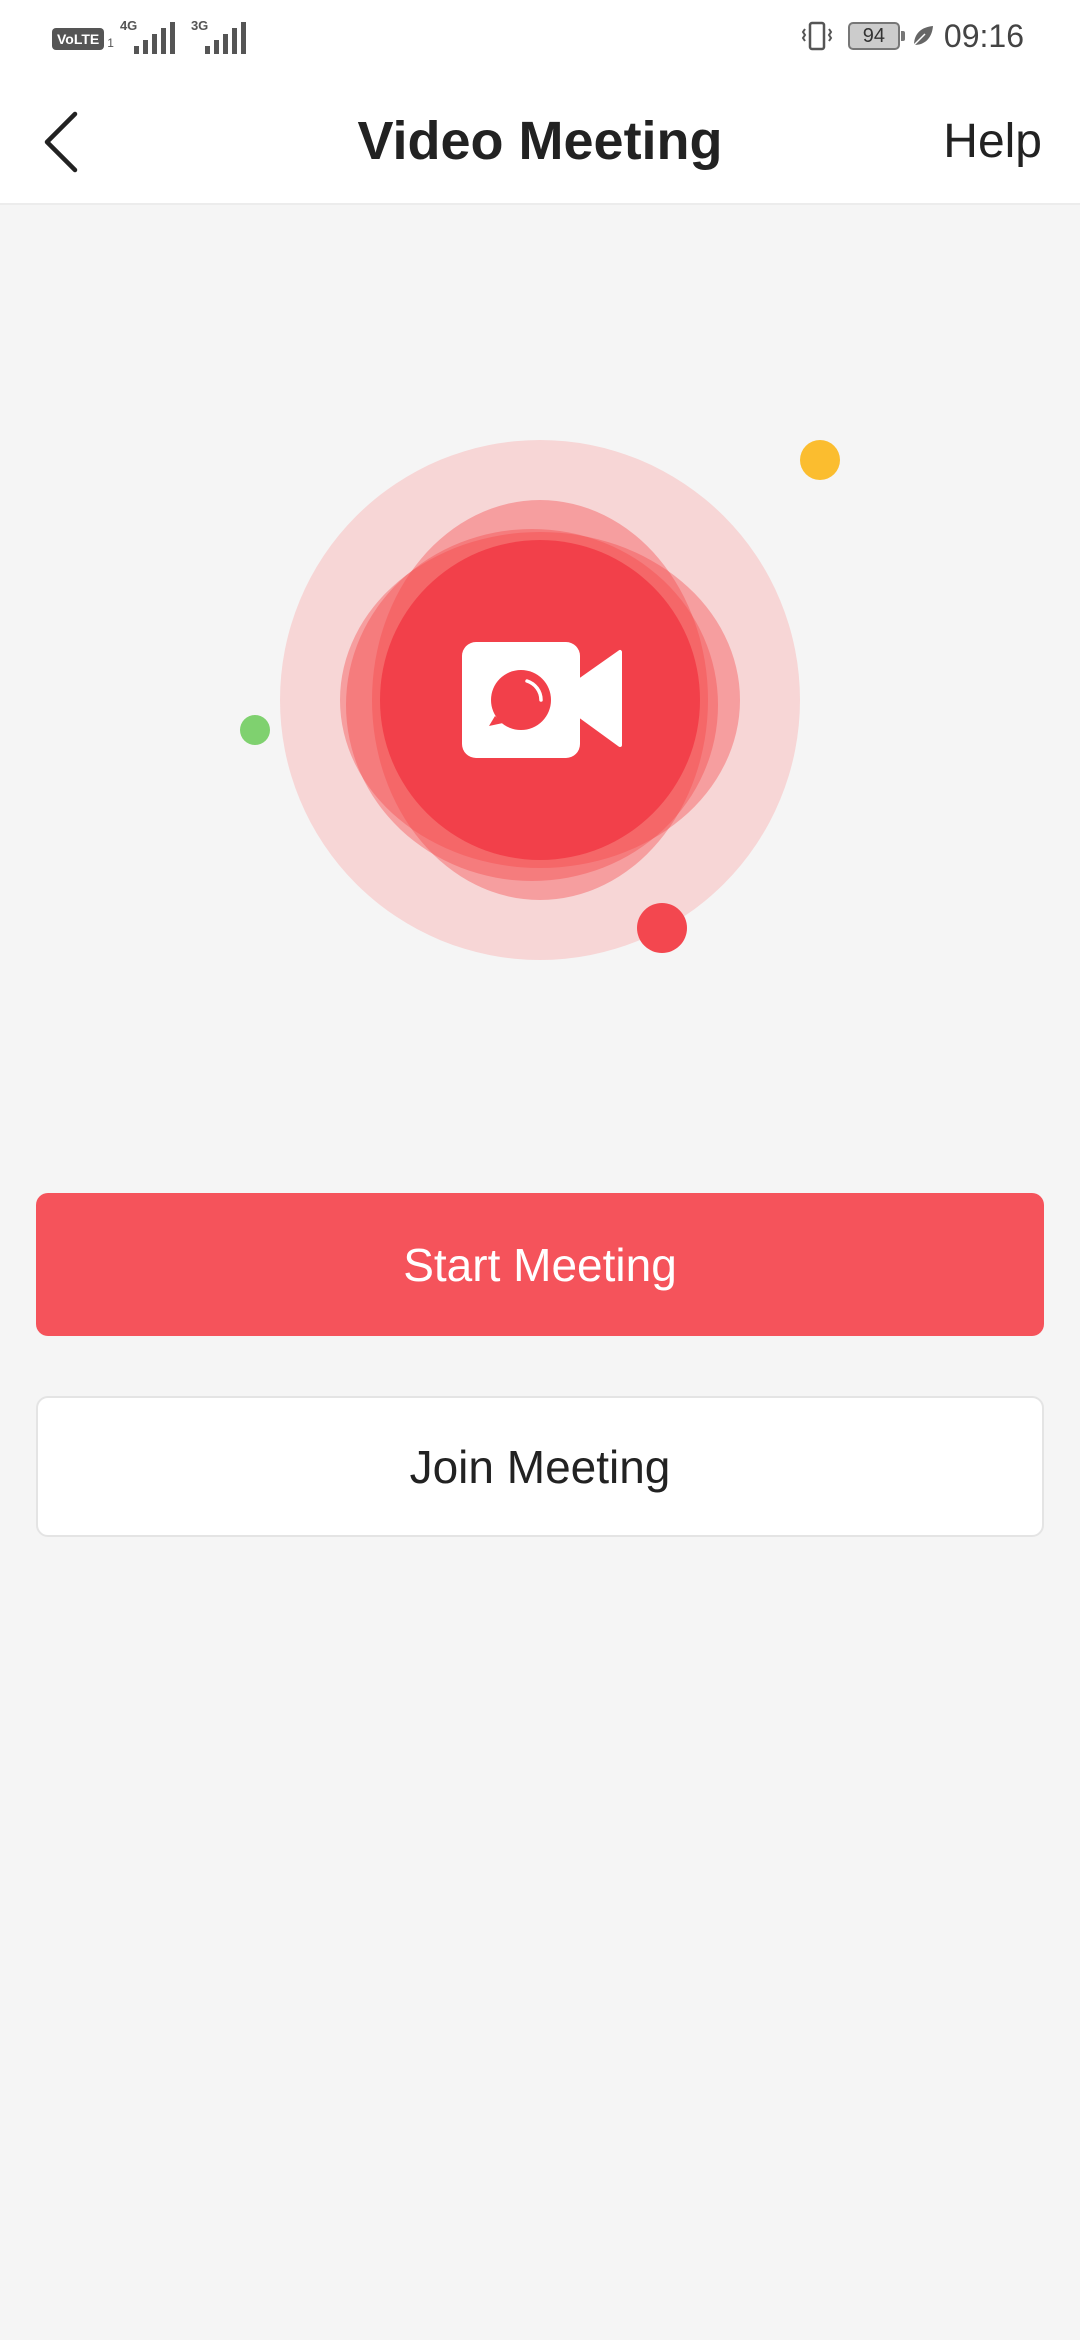  Describe the element at coordinates (78, 39) in the screenshot. I see `volte-badge: VoLTE` at that location.